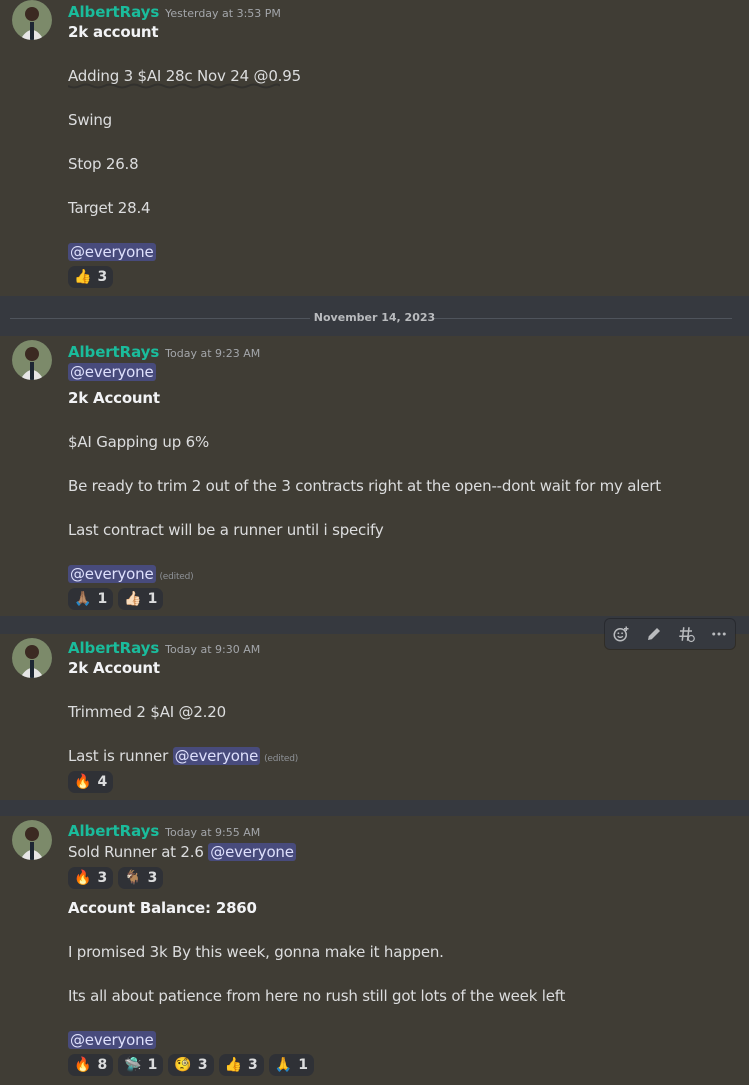 The width and height of the screenshot is (749, 1085). Describe the element at coordinates (283, 1065) in the screenshot. I see `folded-hands-icon: 🙏` at that location.